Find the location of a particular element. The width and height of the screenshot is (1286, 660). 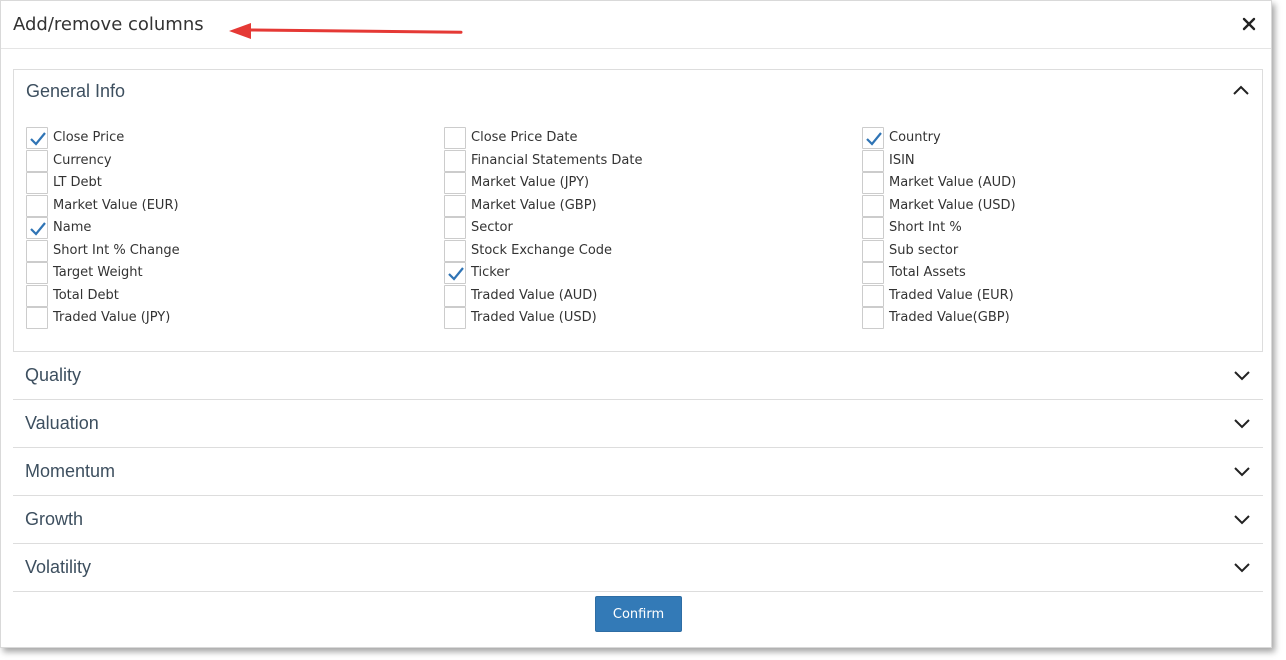

column-option-label: Total Assets is located at coordinates (927, 272).